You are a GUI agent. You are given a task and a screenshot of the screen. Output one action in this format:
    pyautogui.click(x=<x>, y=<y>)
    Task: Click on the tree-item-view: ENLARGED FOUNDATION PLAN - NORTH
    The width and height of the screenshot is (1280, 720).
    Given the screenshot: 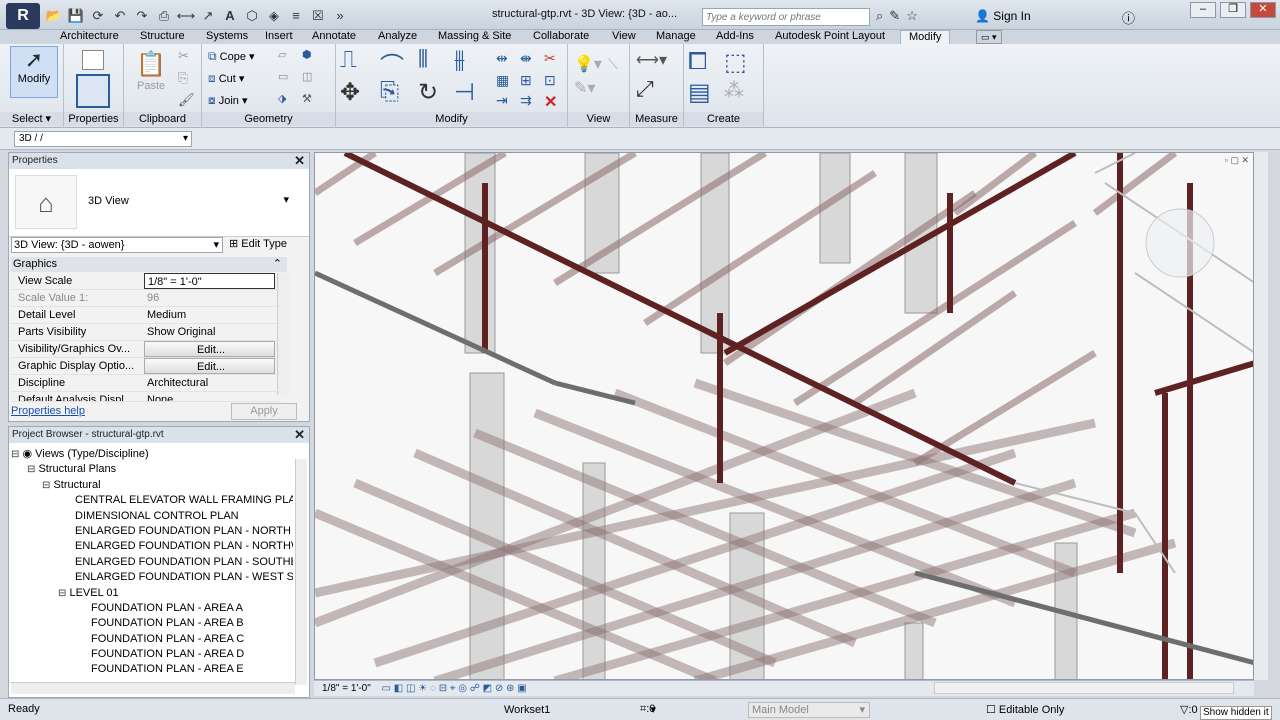 What is the action you would take?
    pyautogui.click(x=184, y=531)
    